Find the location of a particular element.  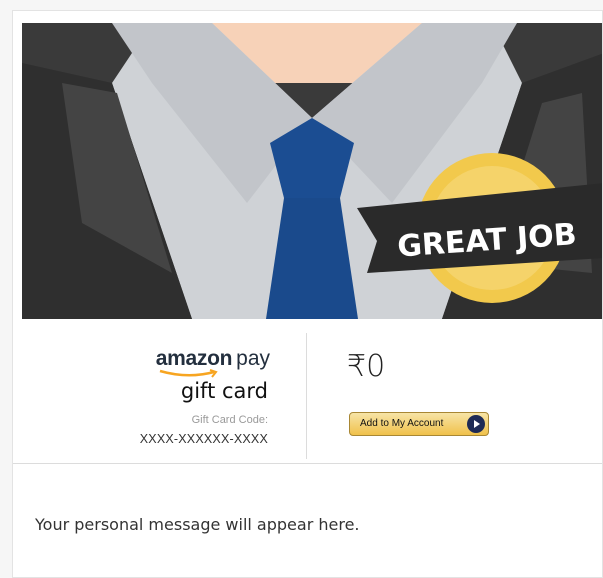

code-label: Gift Card Code: is located at coordinates (229, 420).